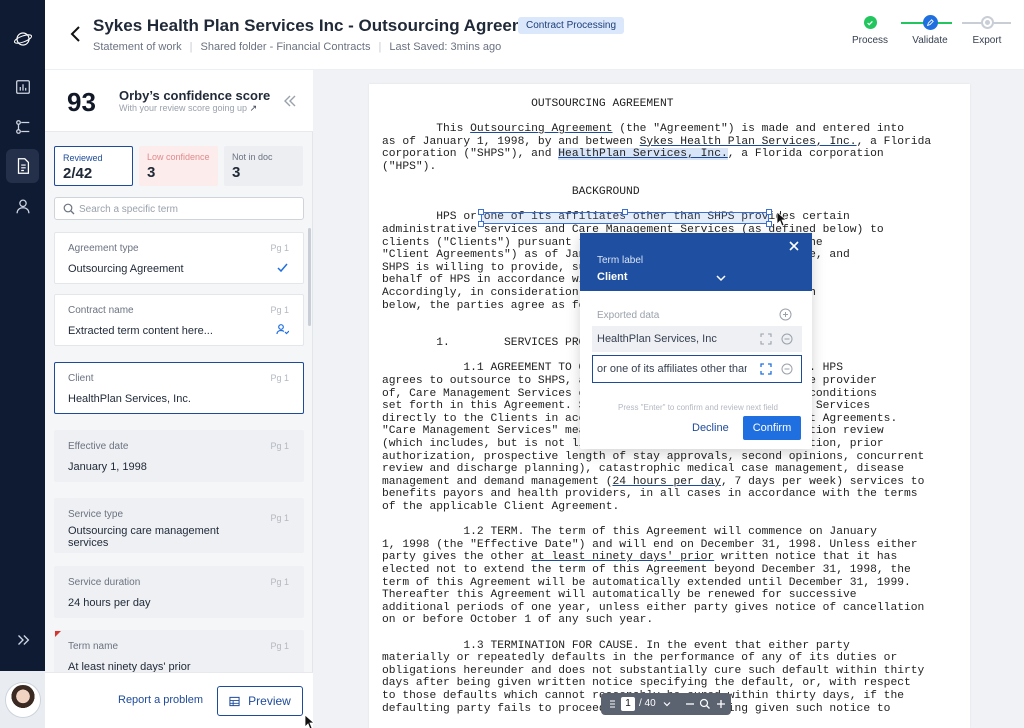 The height and width of the screenshot is (728, 1024). What do you see at coordinates (22, 206) in the screenshot?
I see `user-profile-icon` at bounding box center [22, 206].